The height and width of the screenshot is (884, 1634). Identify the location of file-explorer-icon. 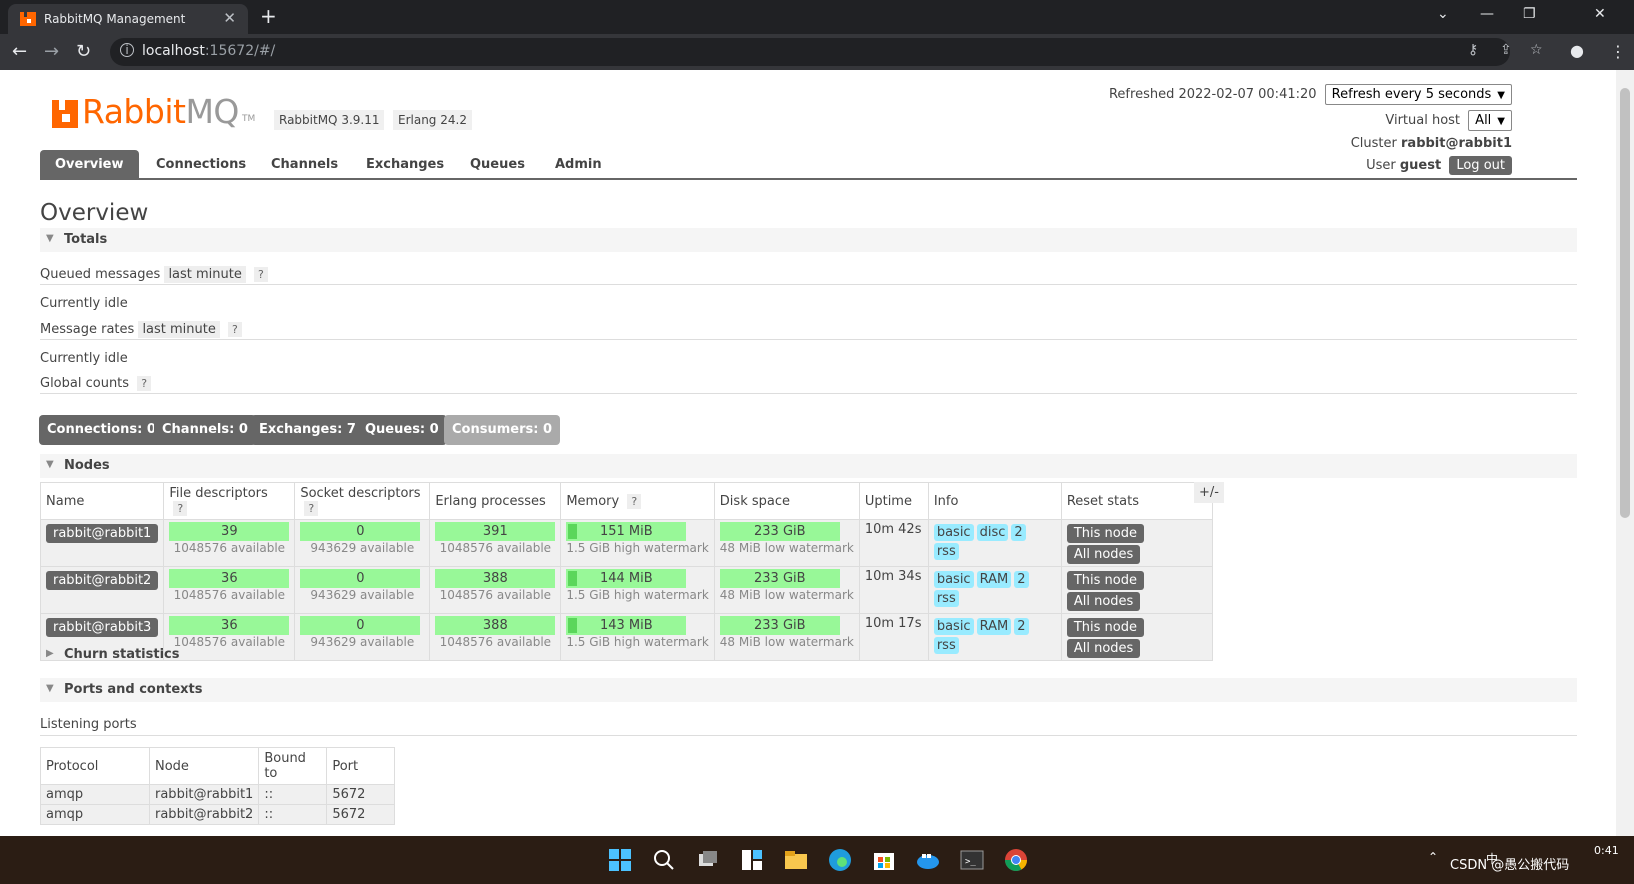
(796, 860).